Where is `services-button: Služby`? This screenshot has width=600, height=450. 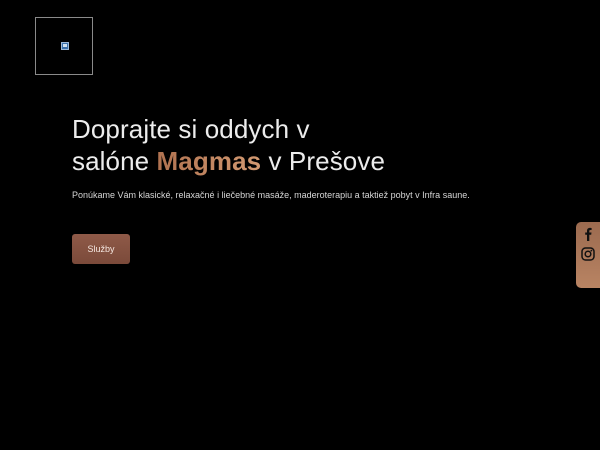 services-button: Služby is located at coordinates (101, 249).